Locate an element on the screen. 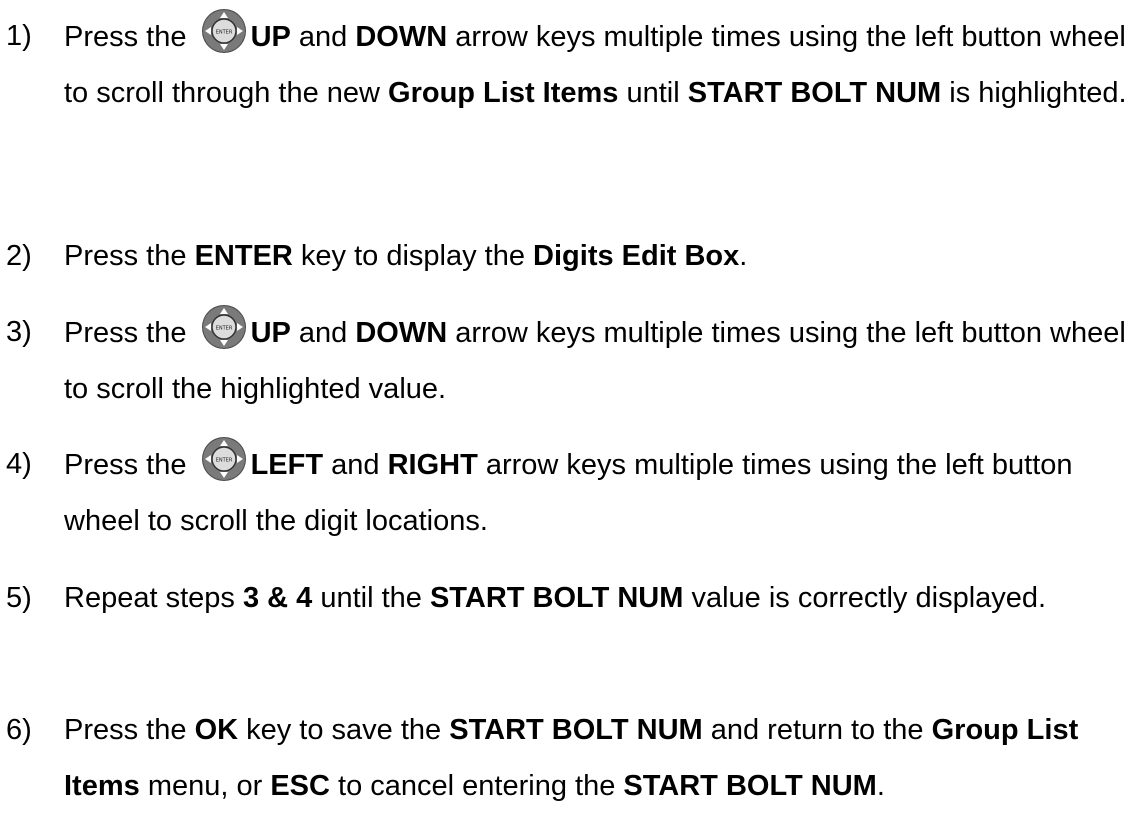  step-number: 3) is located at coordinates (19, 332).